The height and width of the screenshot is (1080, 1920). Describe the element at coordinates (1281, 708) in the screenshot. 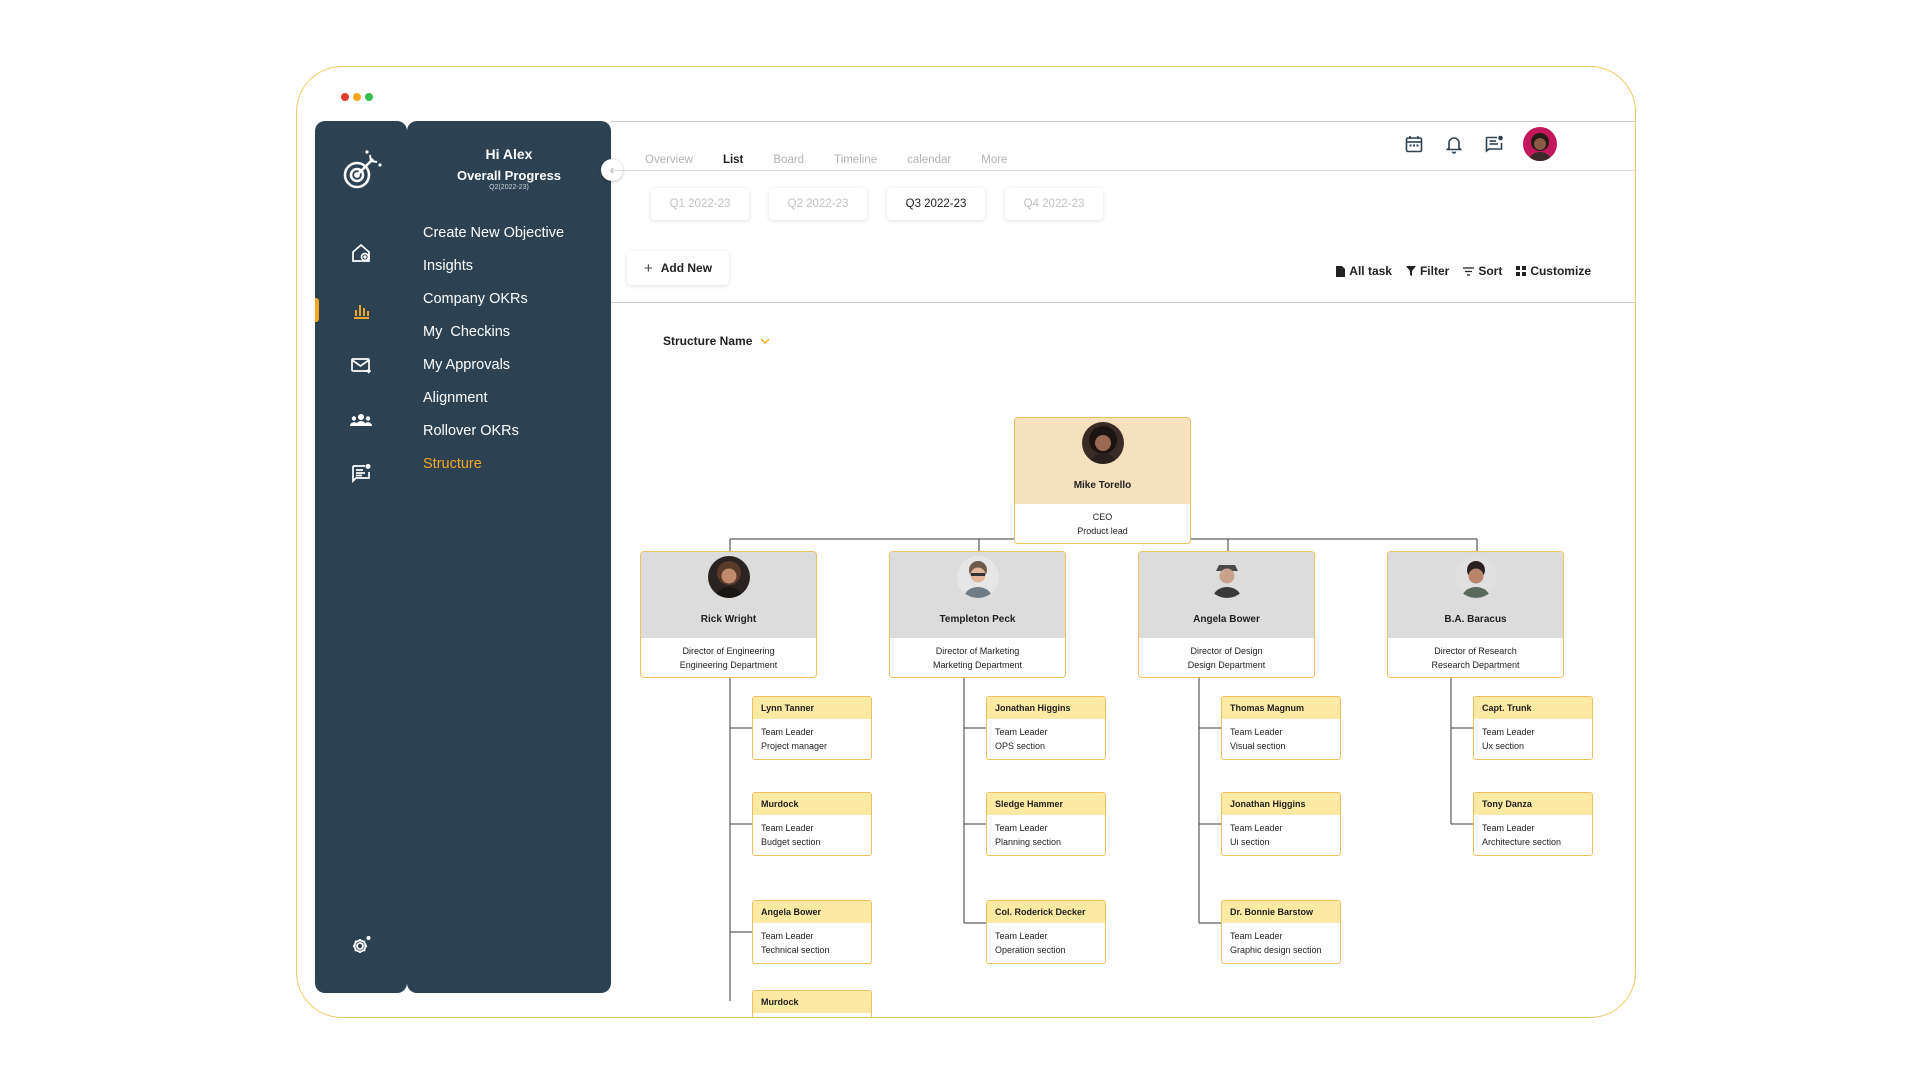

I see `team-leader-name: Thomas Magnum` at that location.